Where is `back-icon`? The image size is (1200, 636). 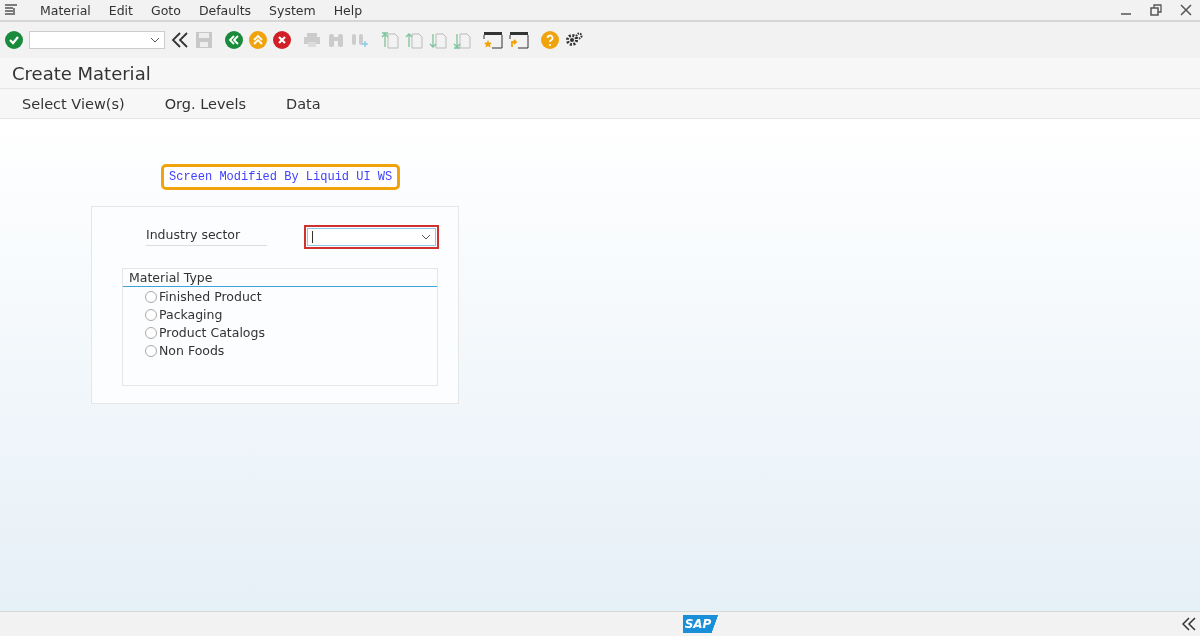
back-icon is located at coordinates (234, 40).